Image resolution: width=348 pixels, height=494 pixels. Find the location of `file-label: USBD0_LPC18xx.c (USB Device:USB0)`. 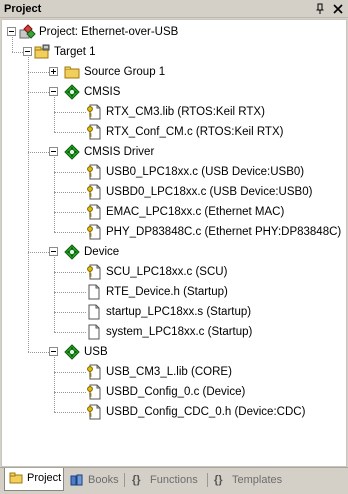

file-label: USBD0_LPC18xx.c (USB Device:USB0) is located at coordinates (209, 192).